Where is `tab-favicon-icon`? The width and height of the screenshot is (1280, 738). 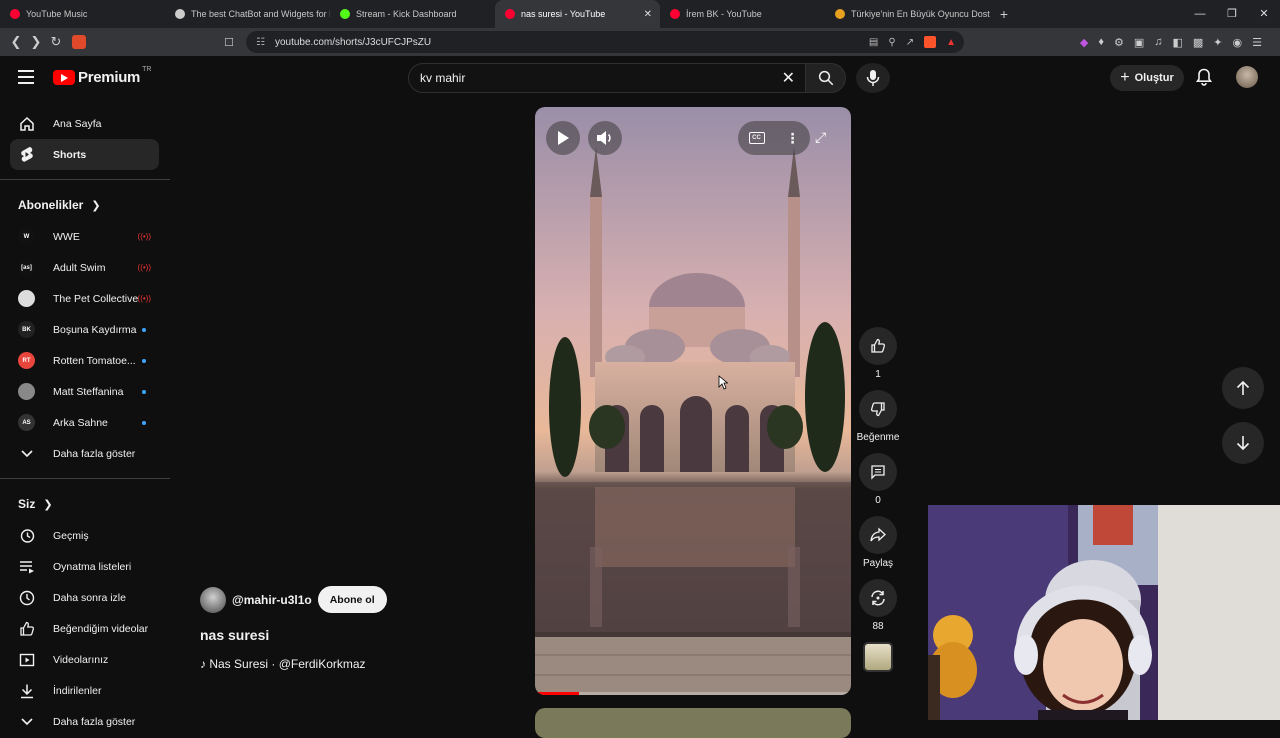
tab-favicon-icon is located at coordinates (675, 14).